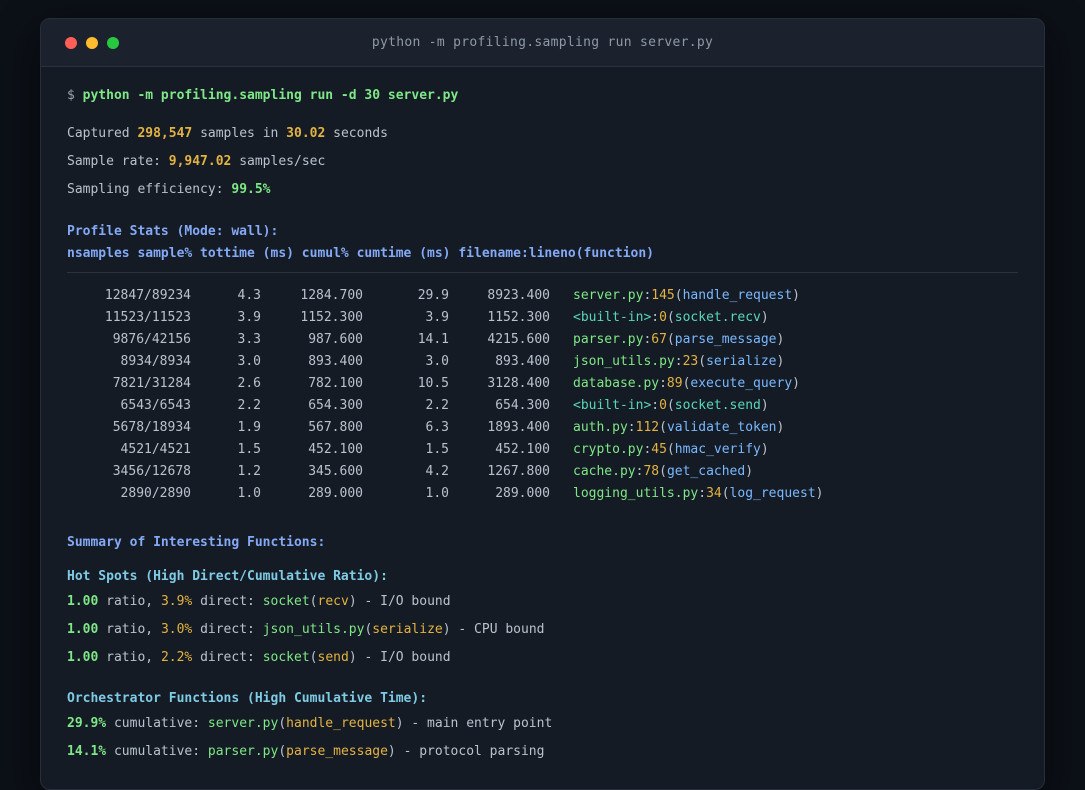 Image resolution: width=1085 pixels, height=790 pixels. What do you see at coordinates (686, 383) in the screenshot?
I see `row-location: database.py:89(execute_query)` at bounding box center [686, 383].